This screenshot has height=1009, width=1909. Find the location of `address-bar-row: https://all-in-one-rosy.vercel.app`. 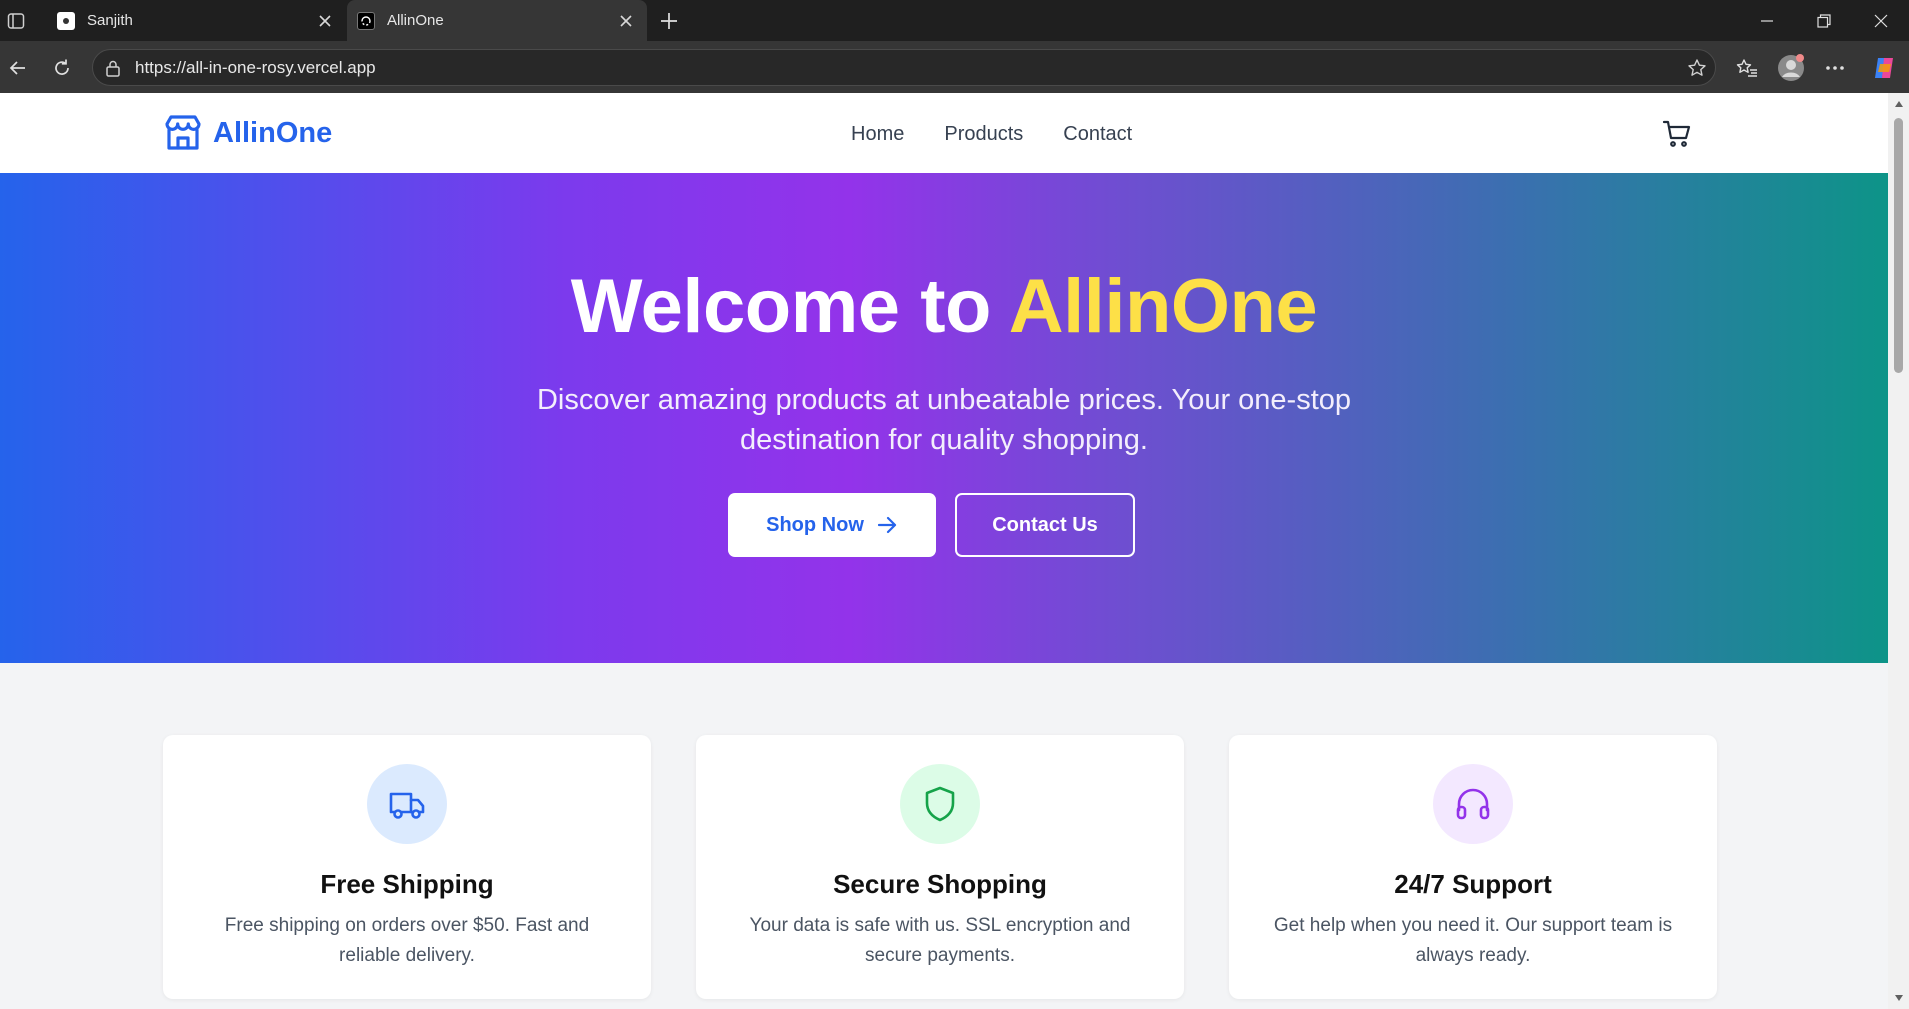

address-bar-row: https://all-in-one-rosy.vercel.app is located at coordinates (954, 67).